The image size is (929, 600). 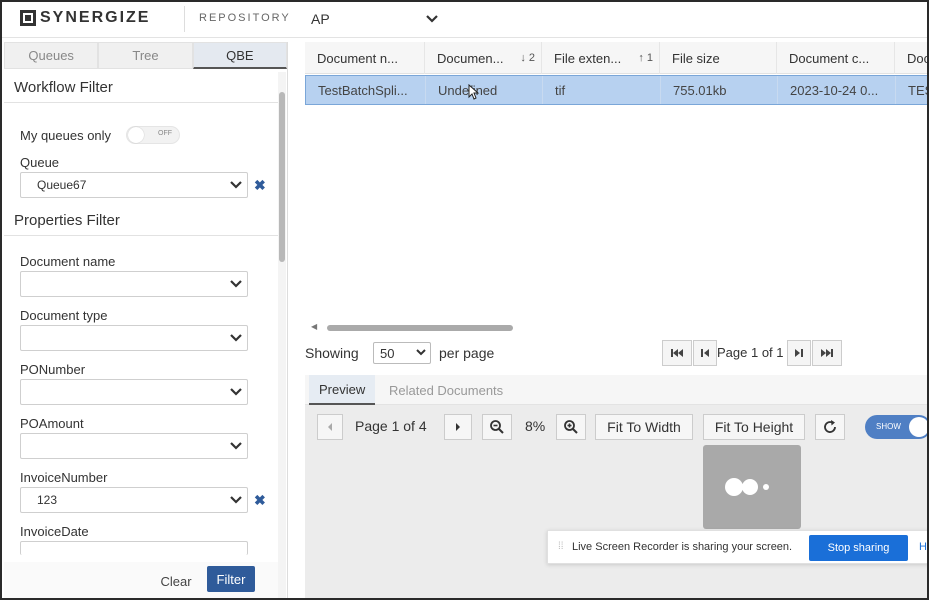 I want to click on show-toggle: SHOW, so click(x=897, y=427).